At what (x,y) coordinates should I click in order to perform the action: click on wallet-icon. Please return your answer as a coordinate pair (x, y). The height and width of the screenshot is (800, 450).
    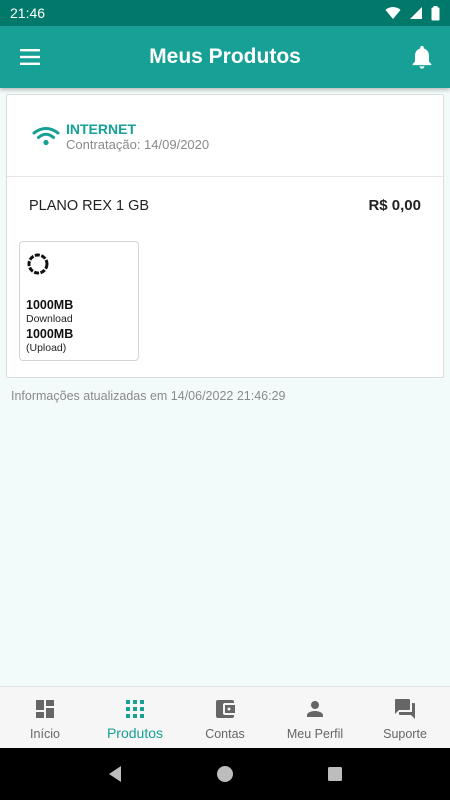
    Looking at the image, I should click on (225, 709).